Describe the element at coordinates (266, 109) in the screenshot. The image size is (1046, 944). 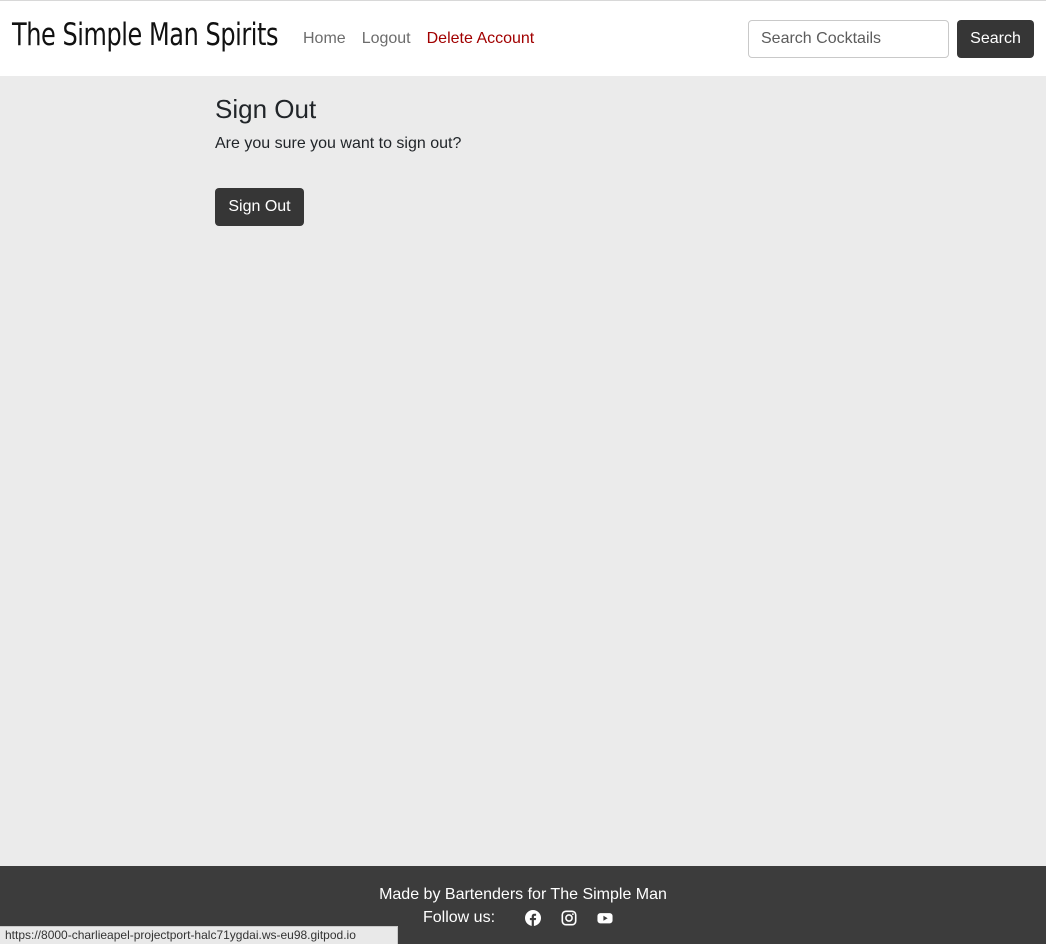
I see `page-title: Sign Out` at that location.